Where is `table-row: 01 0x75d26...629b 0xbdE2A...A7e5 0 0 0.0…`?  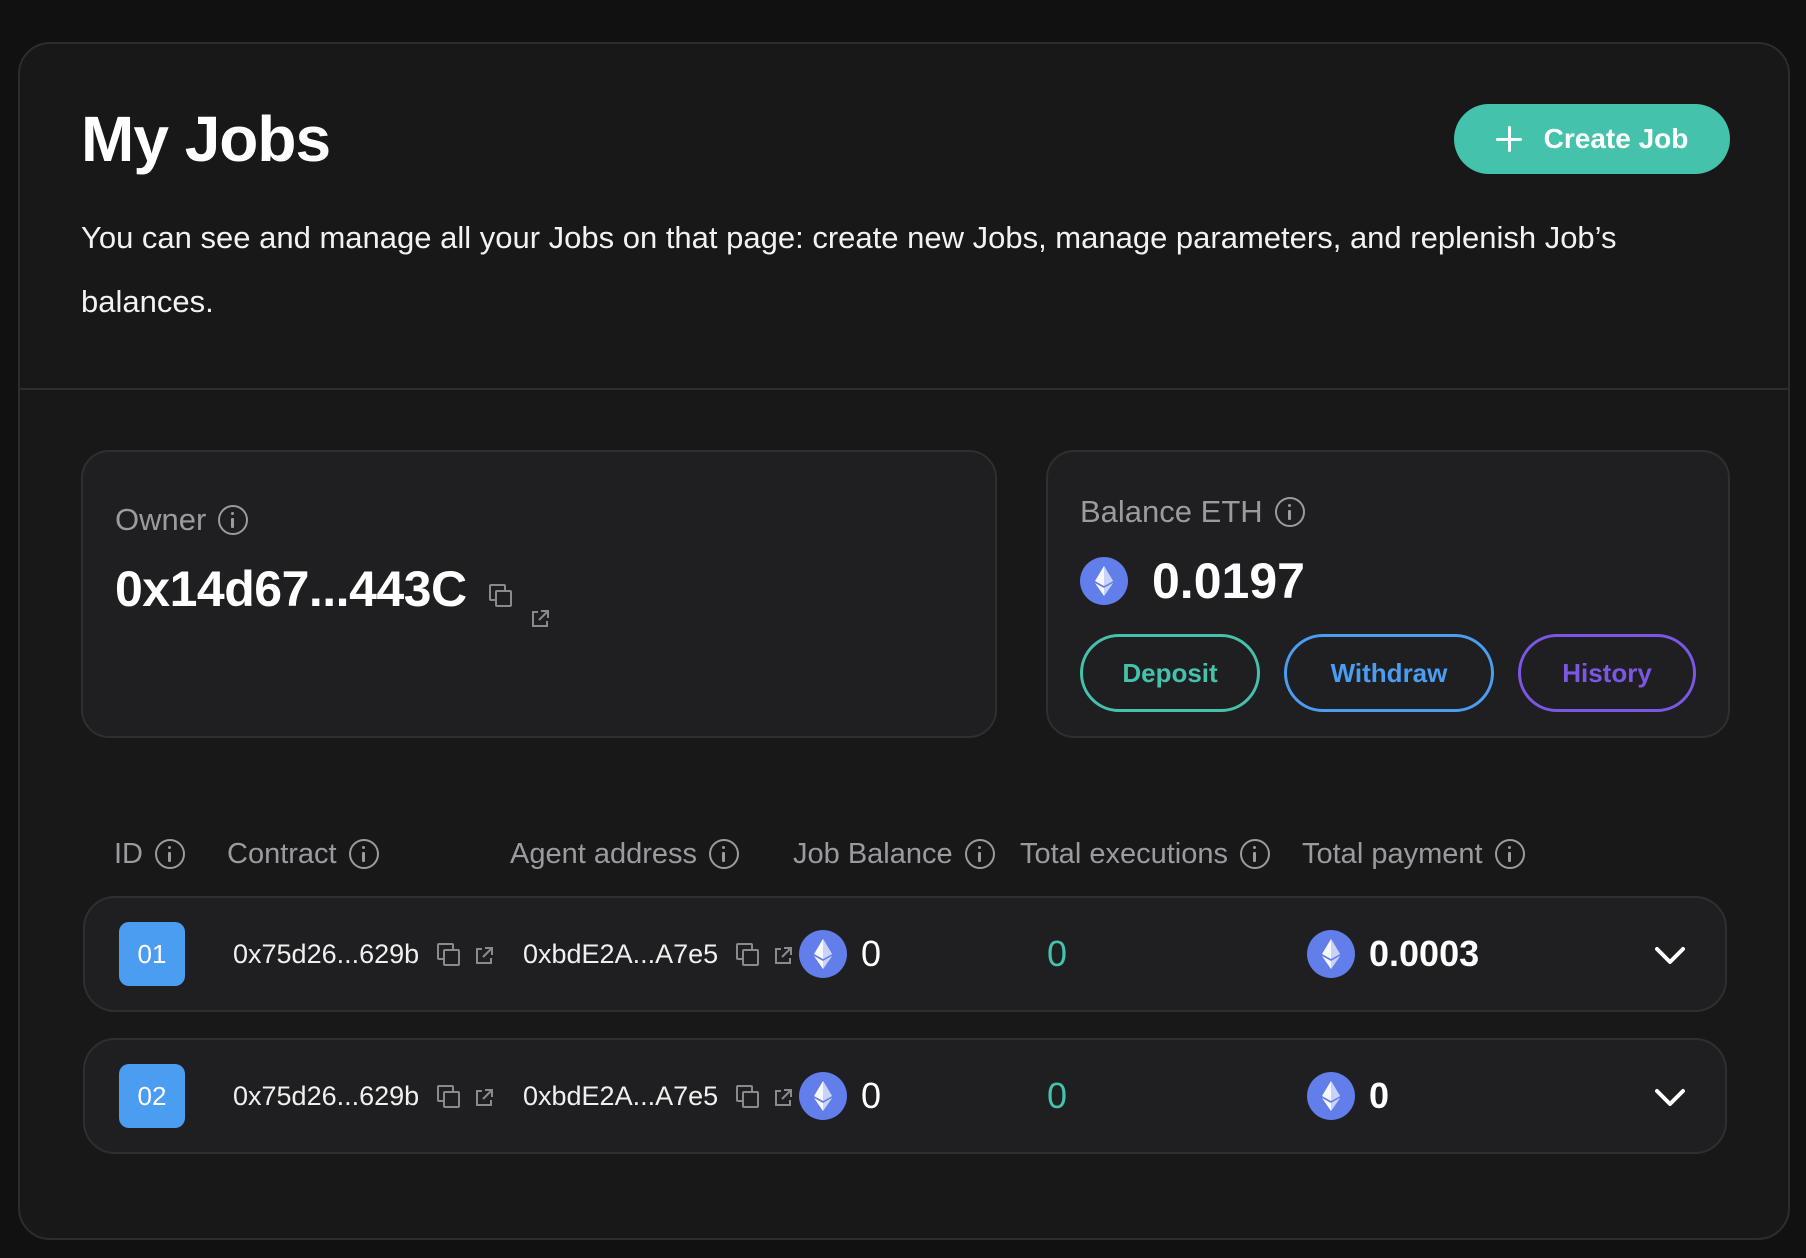 table-row: 01 0x75d26...629b 0xbdE2A...A7e5 0 0 0.0… is located at coordinates (905, 954).